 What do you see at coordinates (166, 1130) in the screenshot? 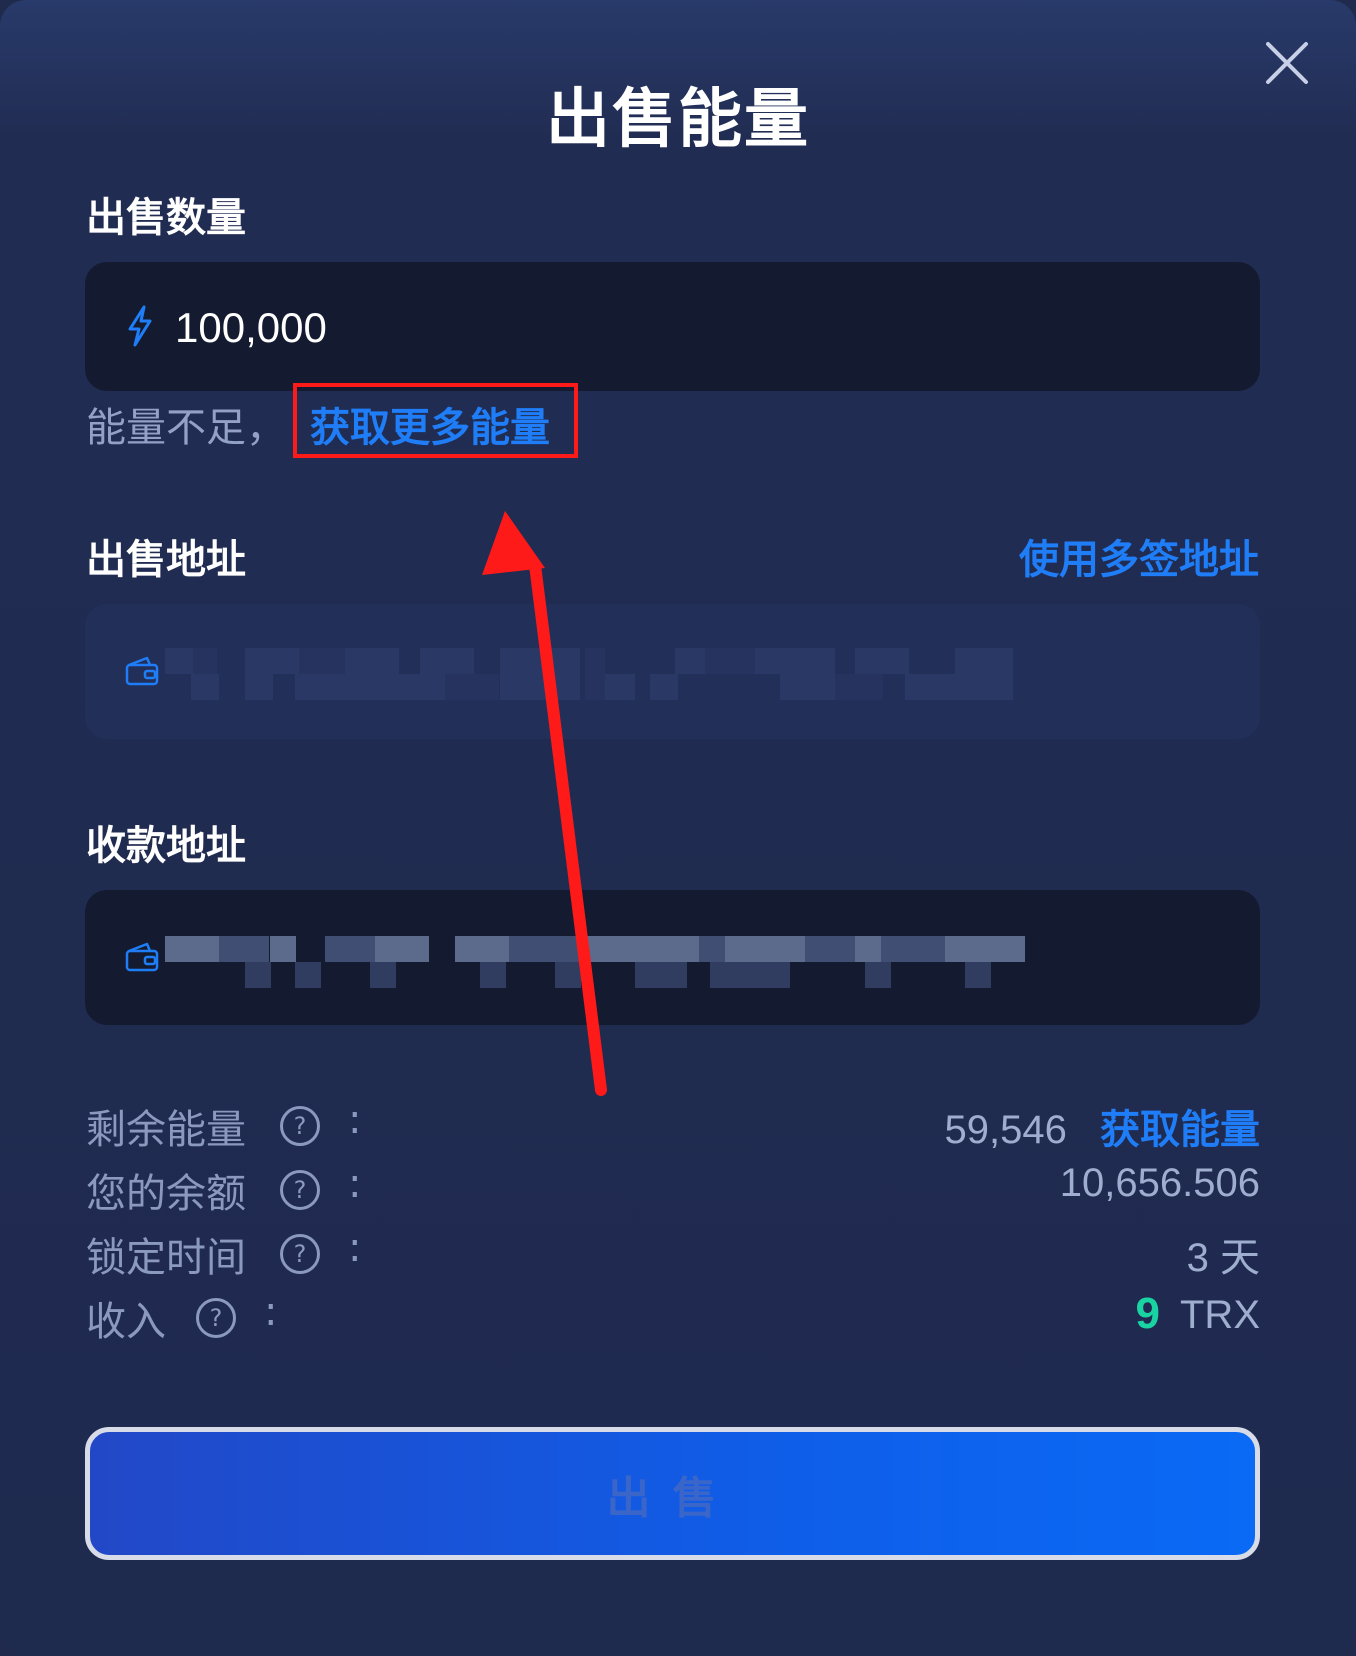
I see `remaining-energy-label: 剩余能量` at bounding box center [166, 1130].